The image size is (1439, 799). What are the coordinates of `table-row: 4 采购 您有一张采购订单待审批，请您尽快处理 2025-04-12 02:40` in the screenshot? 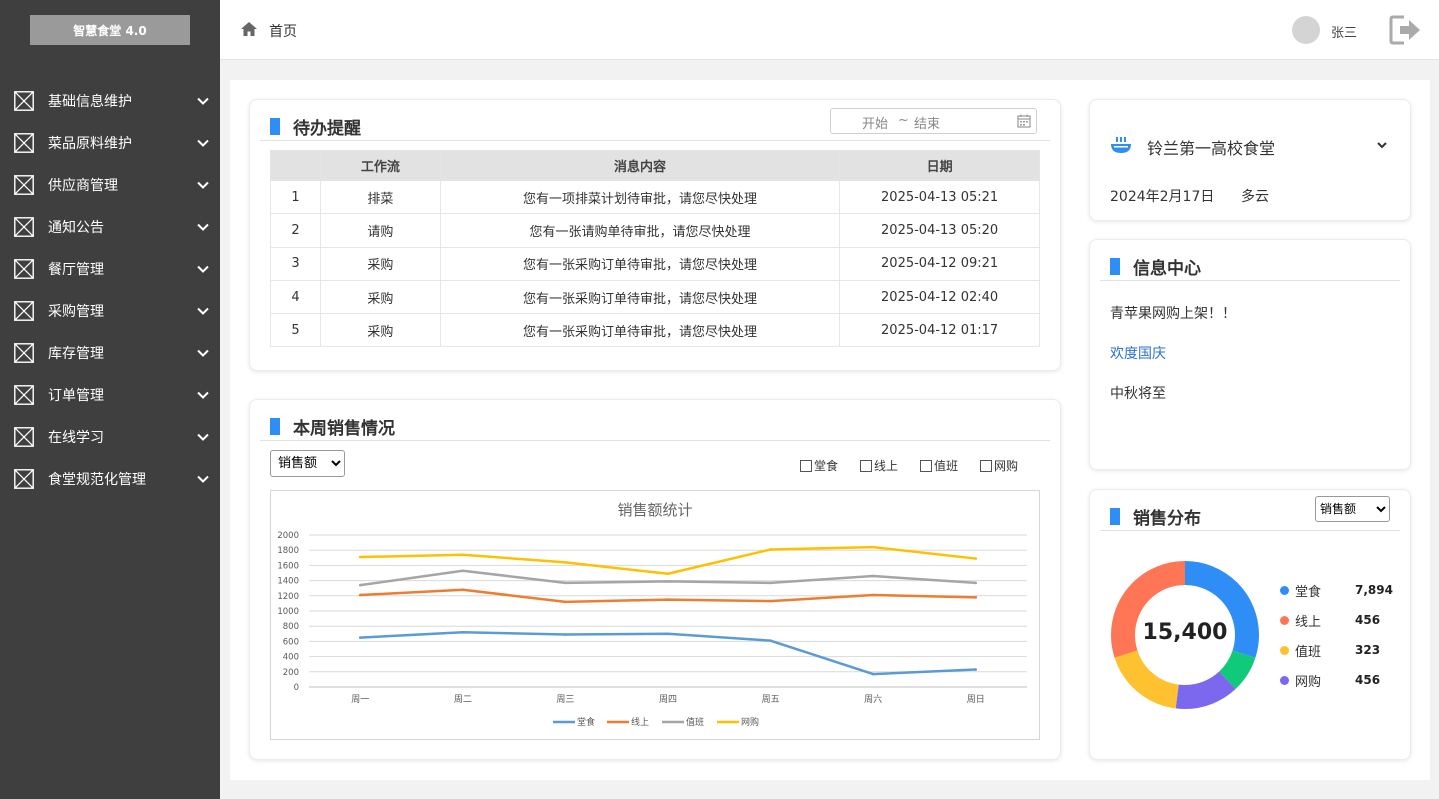 It's located at (655, 297).